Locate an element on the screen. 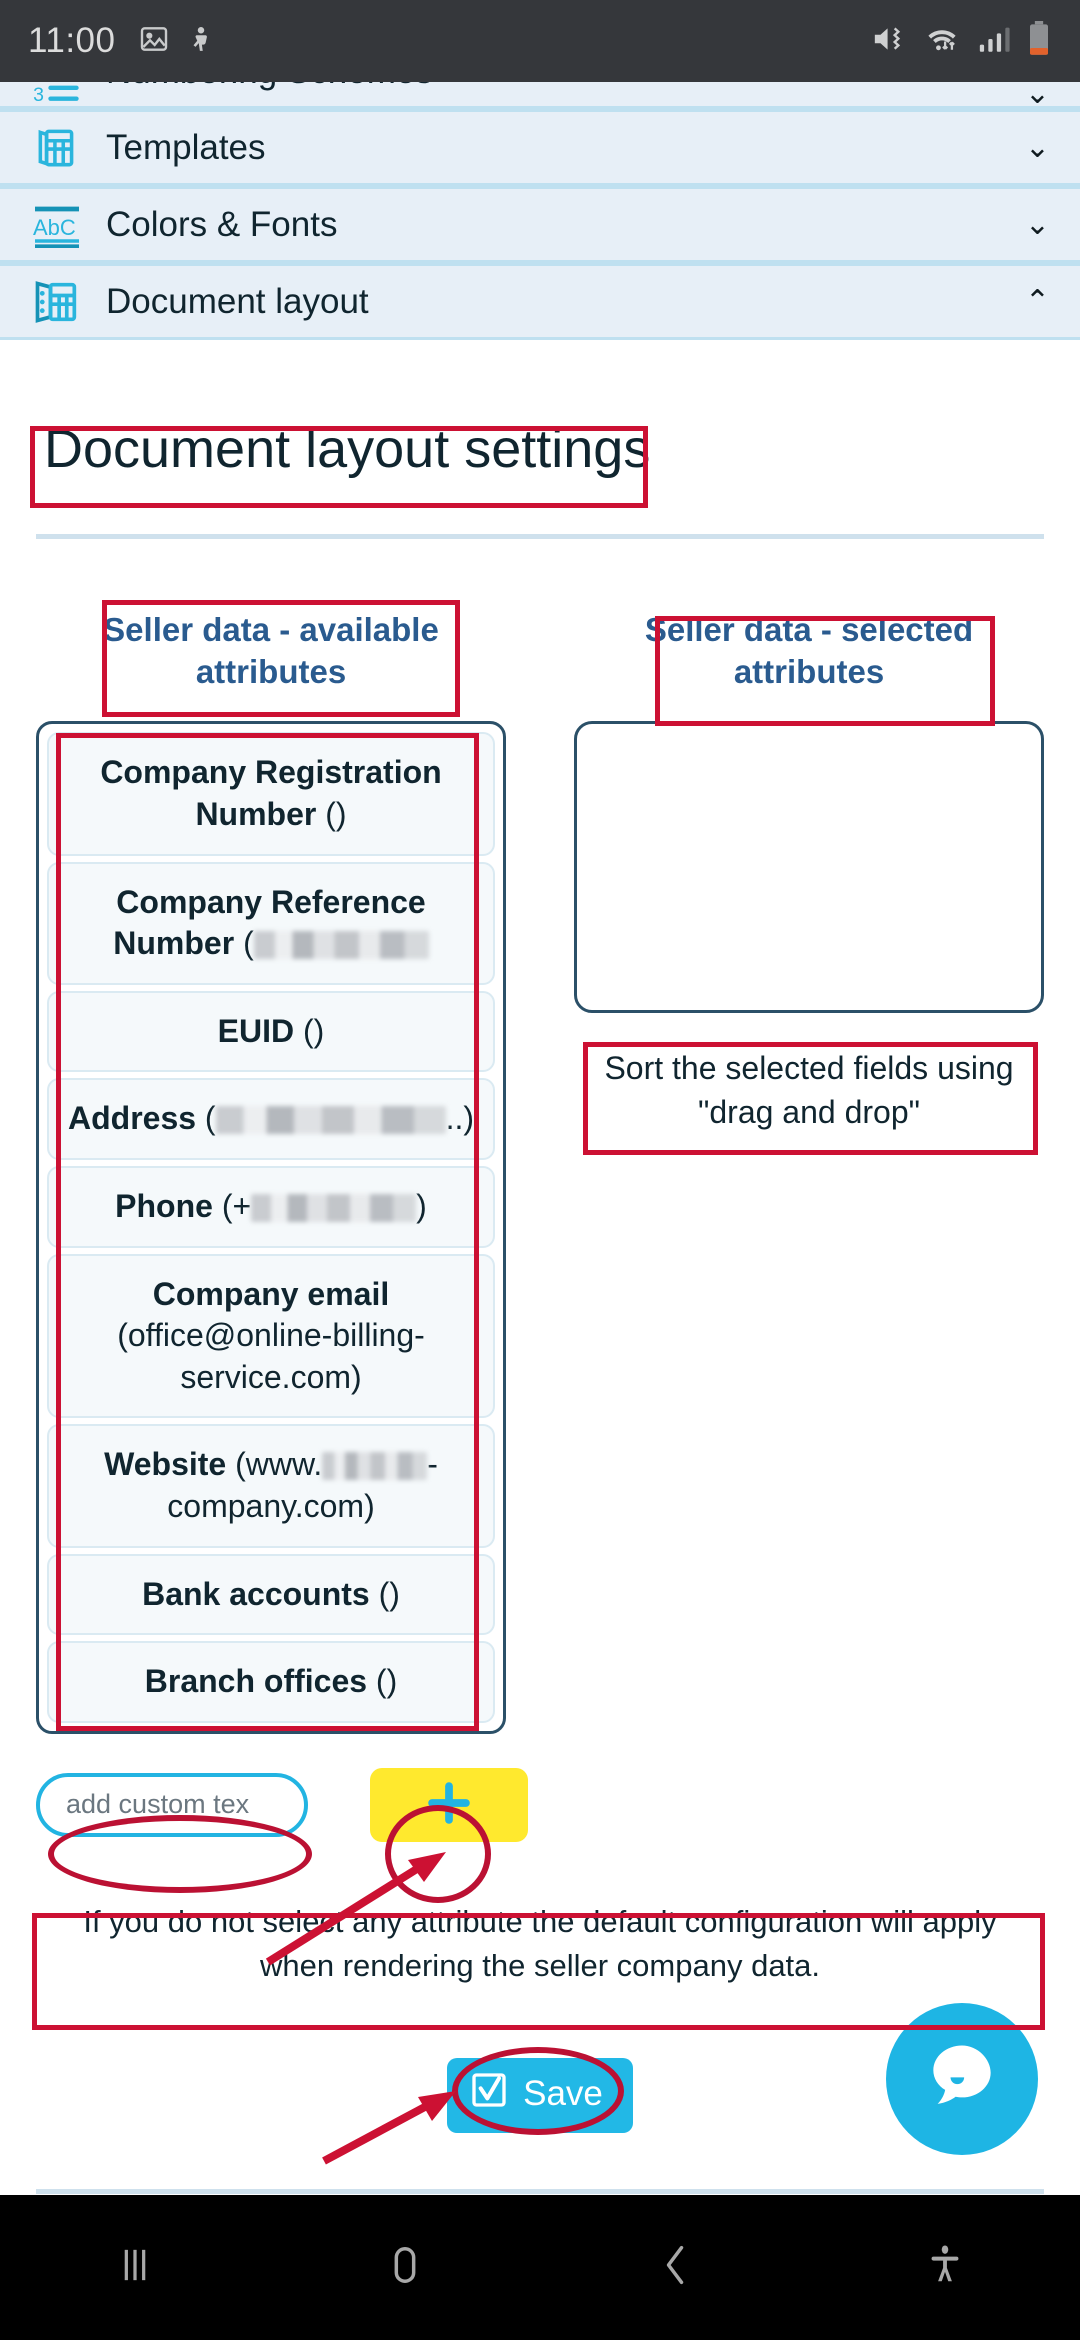  abc-icon: AbC is located at coordinates (57, 225).